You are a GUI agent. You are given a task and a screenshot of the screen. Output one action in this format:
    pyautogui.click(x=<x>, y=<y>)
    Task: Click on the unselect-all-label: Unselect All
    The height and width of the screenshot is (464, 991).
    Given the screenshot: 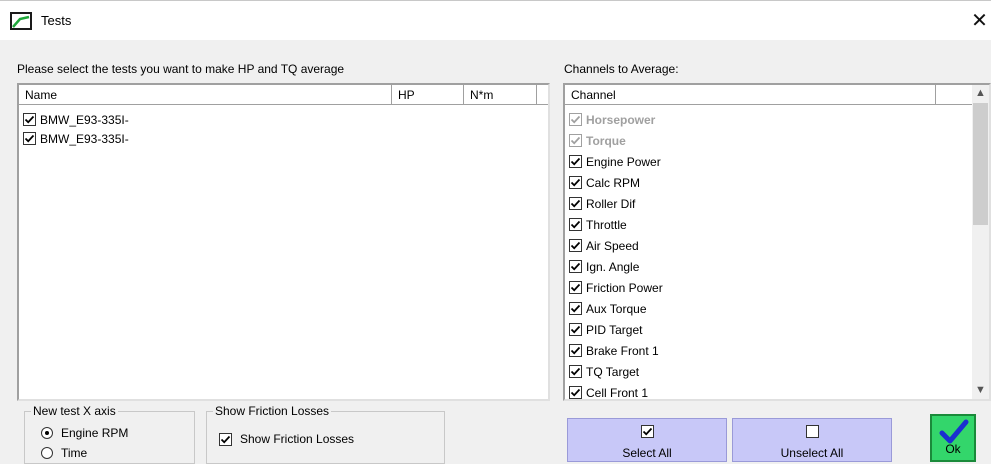 What is the action you would take?
    pyautogui.click(x=812, y=453)
    